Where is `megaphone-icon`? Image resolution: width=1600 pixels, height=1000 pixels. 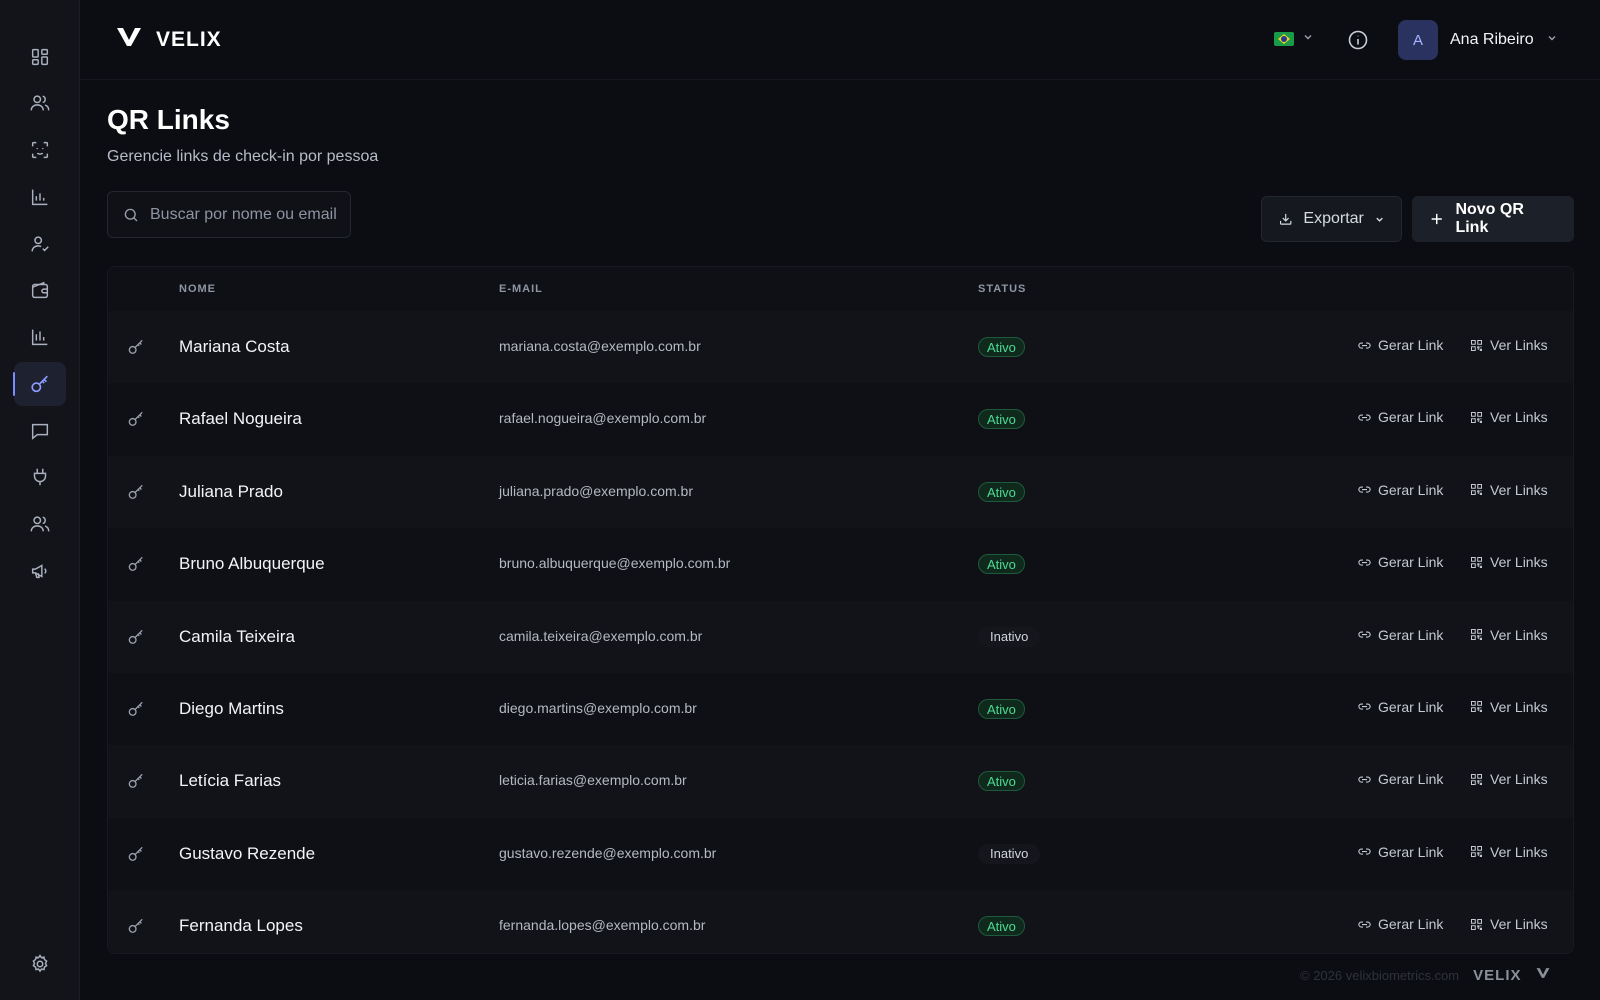
megaphone-icon is located at coordinates (39, 571).